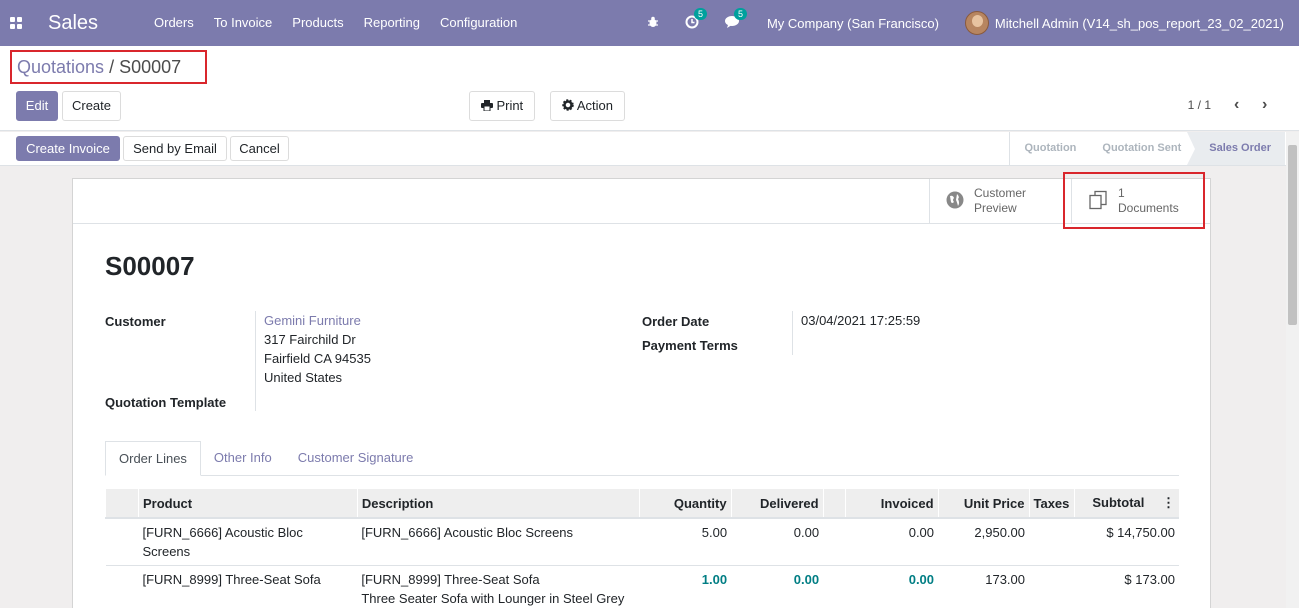  I want to click on gear-icon, so click(569, 105).